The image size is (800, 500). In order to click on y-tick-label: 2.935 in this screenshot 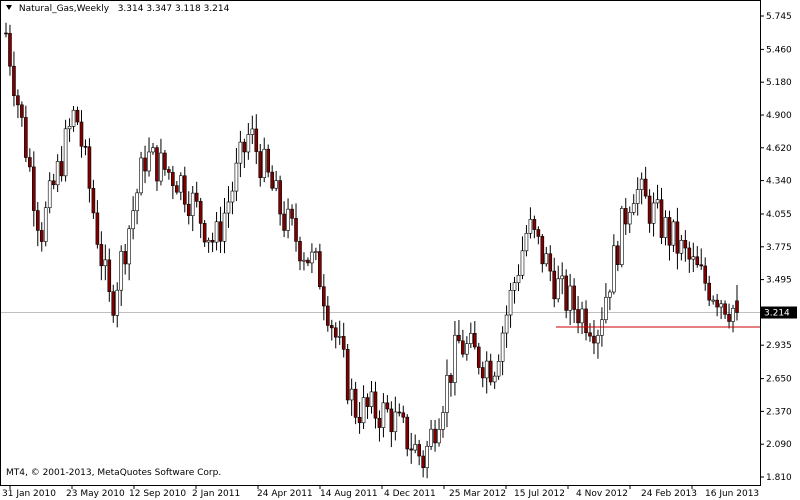, I will do `click(779, 346)`.